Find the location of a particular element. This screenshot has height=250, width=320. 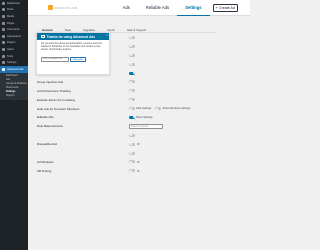

toggle-option-label: Show Settings is located at coordinates (144, 117).